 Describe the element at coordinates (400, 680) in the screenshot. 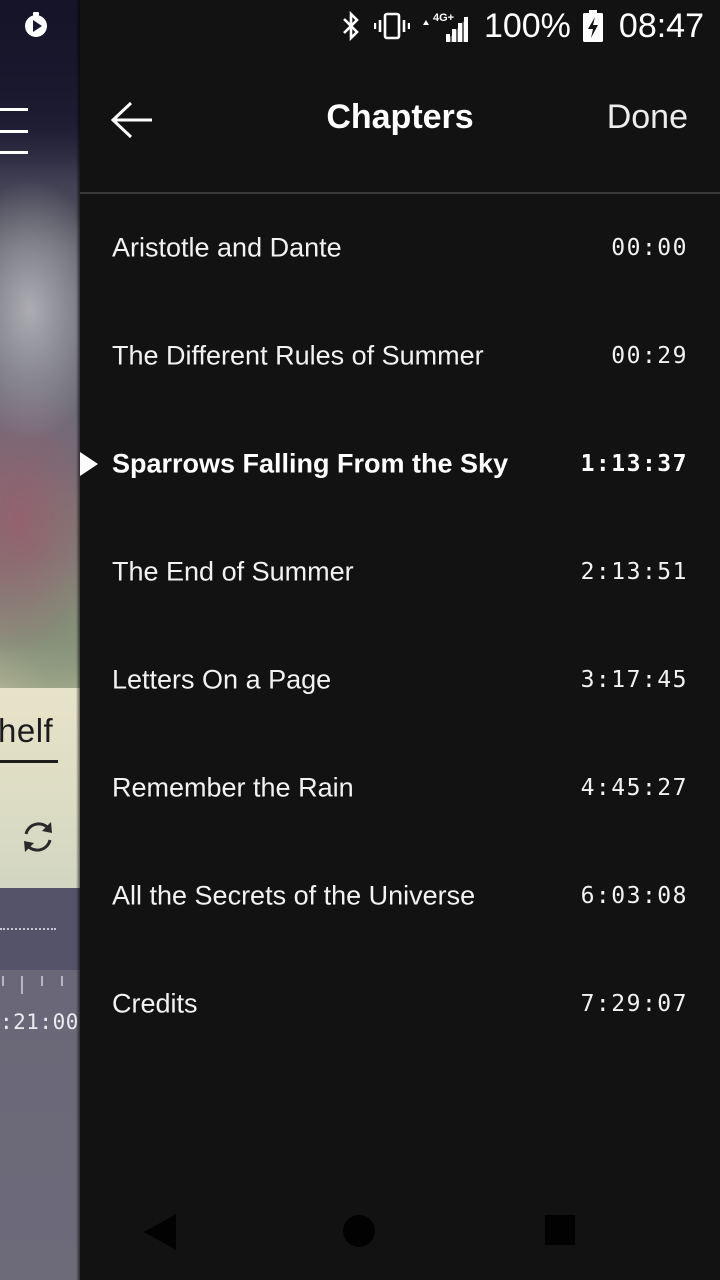

I see `chapter-row: Letters On a Page 3:17:45` at that location.